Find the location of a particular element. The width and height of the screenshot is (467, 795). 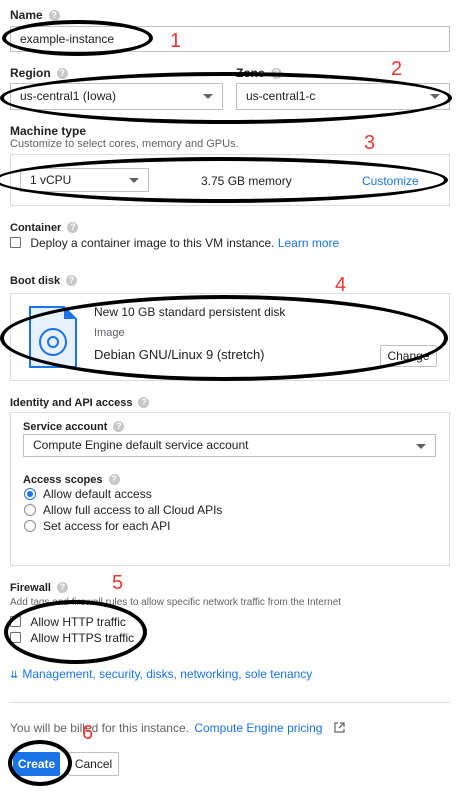

http-checkbox is located at coordinates (15, 621).